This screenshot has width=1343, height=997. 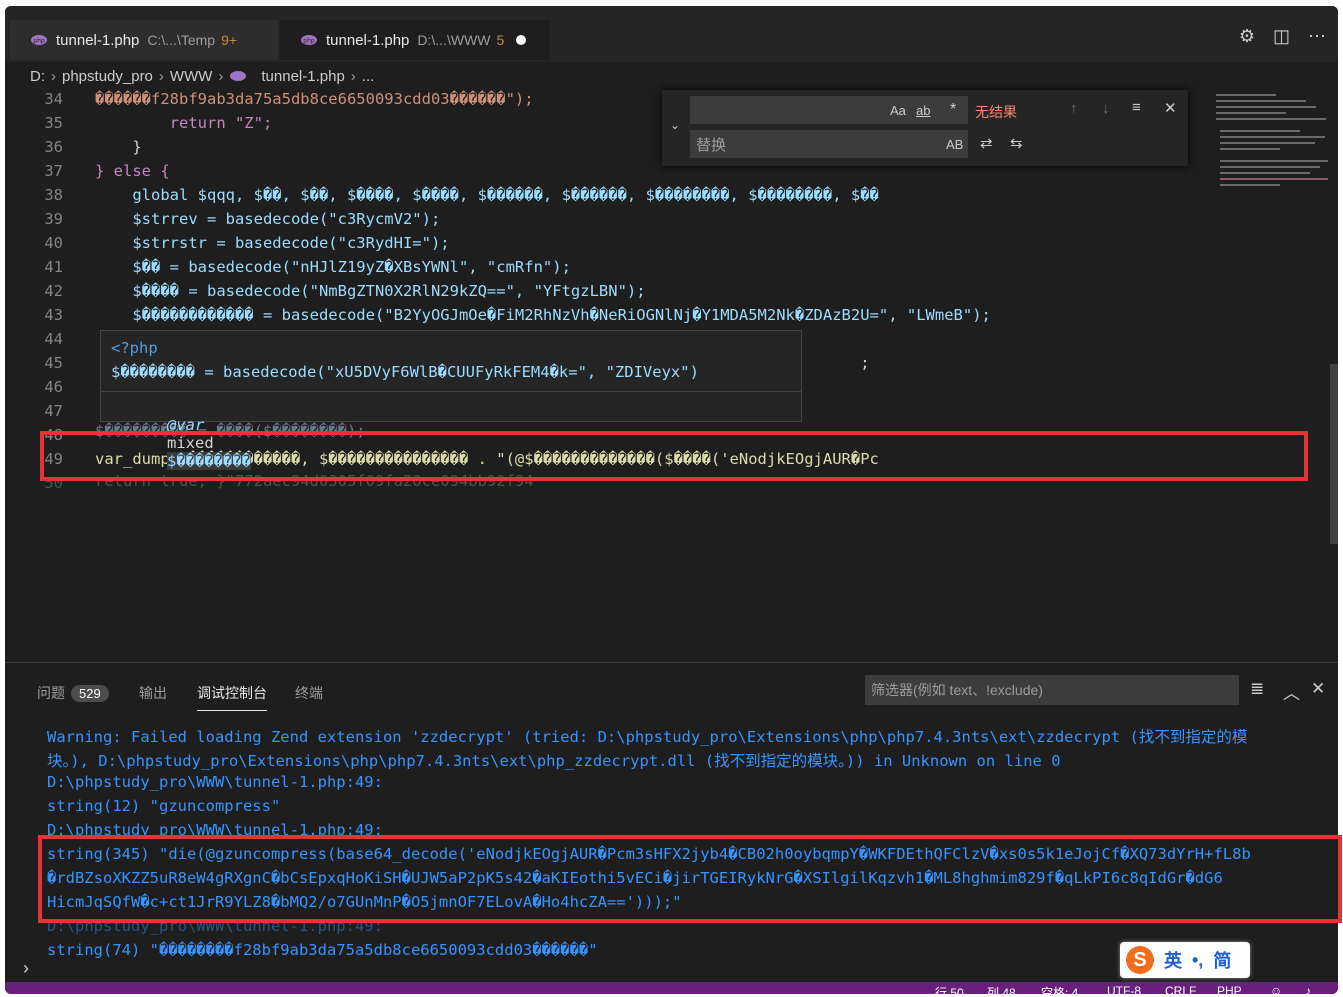 What do you see at coordinates (925, 128) in the screenshot?
I see `find-widget: ⌄ Aa ab * 无结果 ↑ ↓ ≡ ✕ 替换 AB ⇄ ⇆` at bounding box center [925, 128].